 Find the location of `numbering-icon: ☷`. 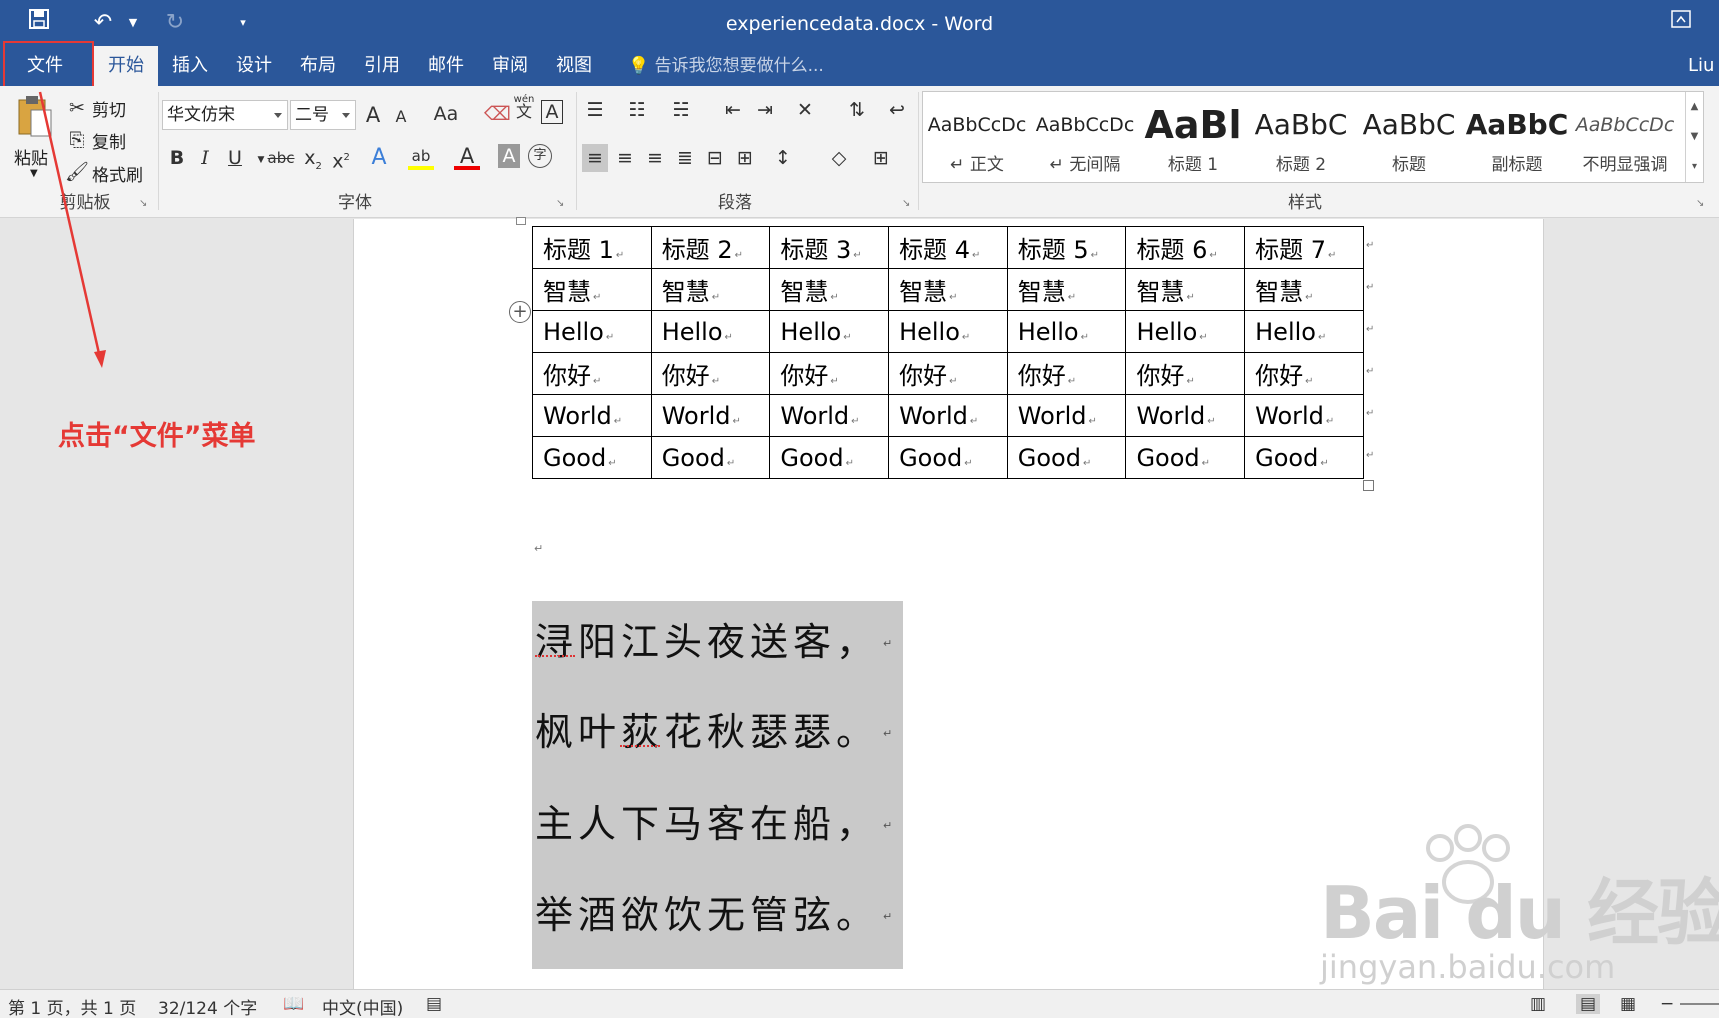

numbering-icon: ☷ is located at coordinates (637, 110).